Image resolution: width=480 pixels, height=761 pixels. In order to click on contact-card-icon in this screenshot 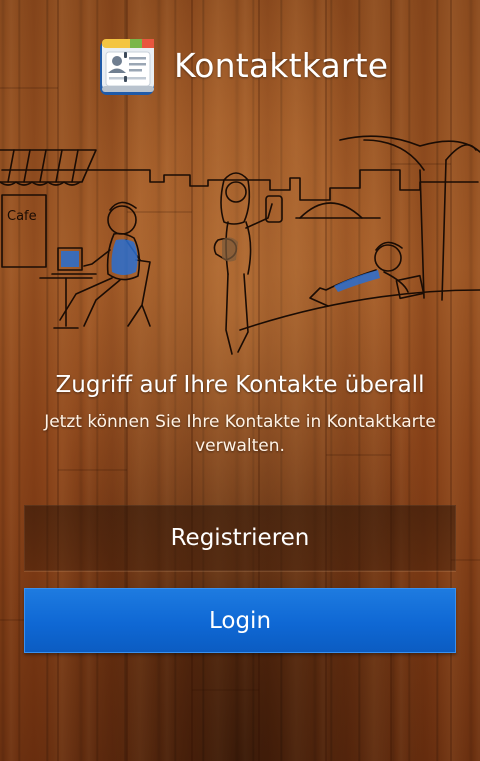, I will do `click(127, 67)`.